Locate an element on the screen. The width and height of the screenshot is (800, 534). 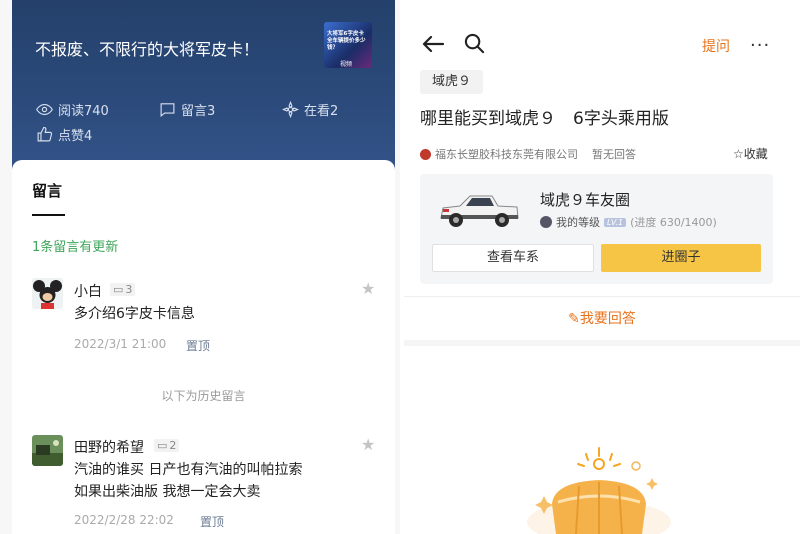
flower-icon is located at coordinates (290, 109).